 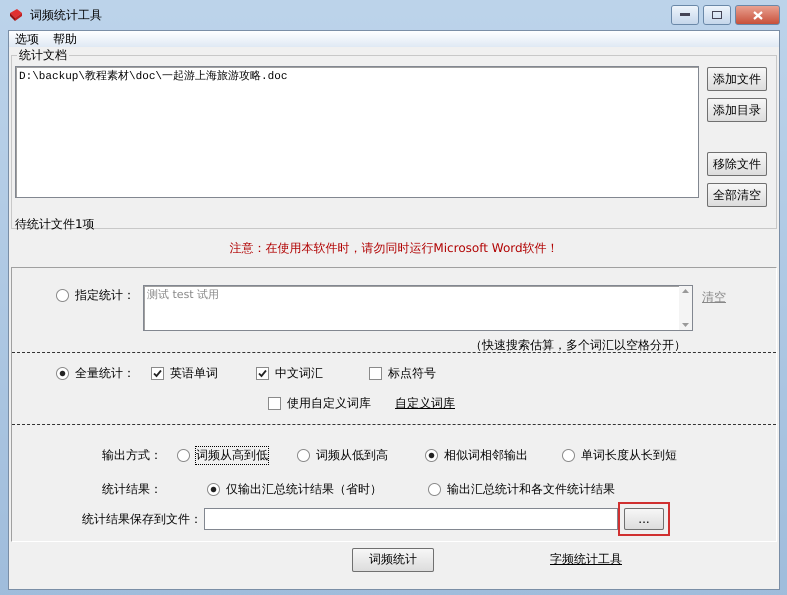 I want to click on minimize-icon, so click(x=685, y=15).